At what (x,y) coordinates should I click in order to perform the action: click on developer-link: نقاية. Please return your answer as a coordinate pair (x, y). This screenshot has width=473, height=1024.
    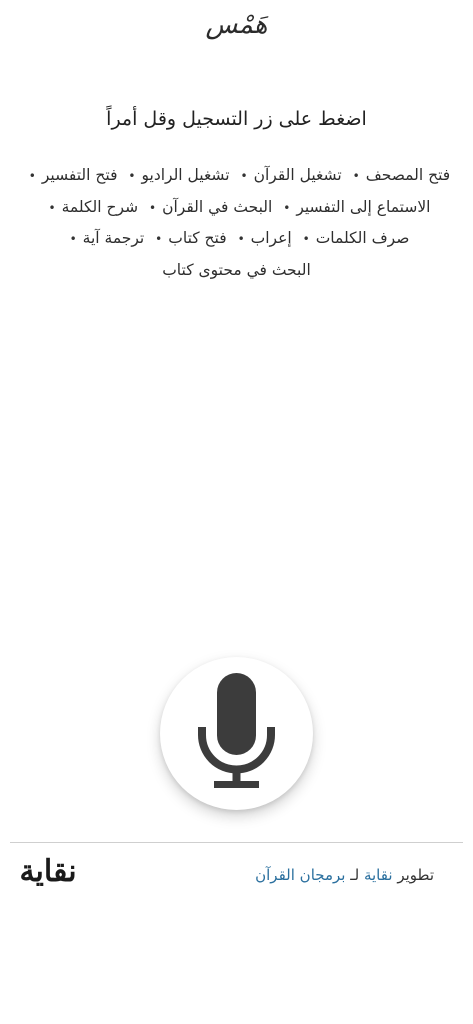
    Looking at the image, I should click on (378, 875).